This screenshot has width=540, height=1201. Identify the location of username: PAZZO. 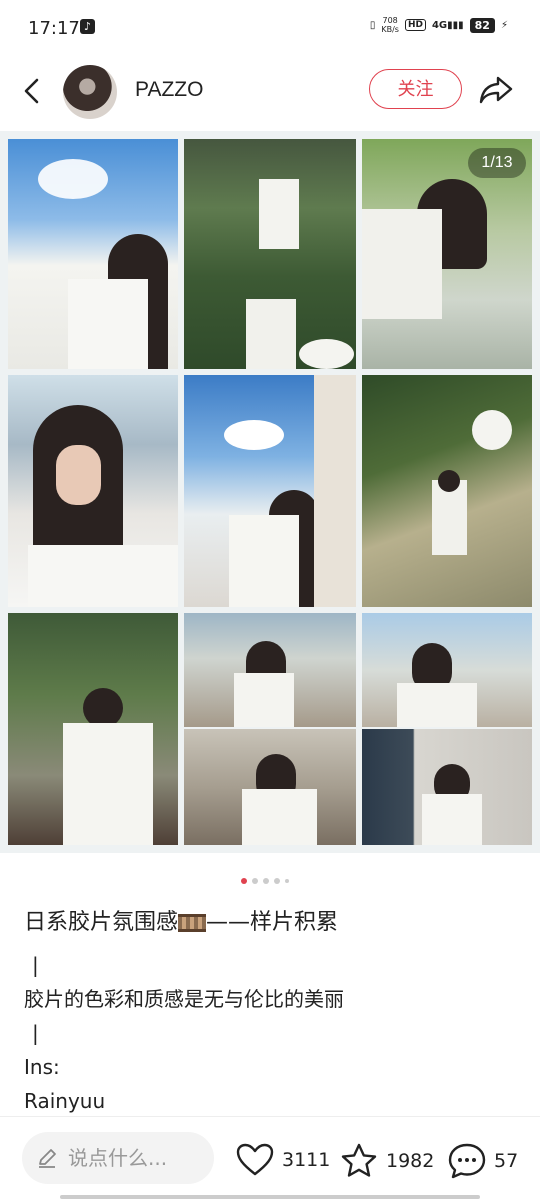
(169, 90).